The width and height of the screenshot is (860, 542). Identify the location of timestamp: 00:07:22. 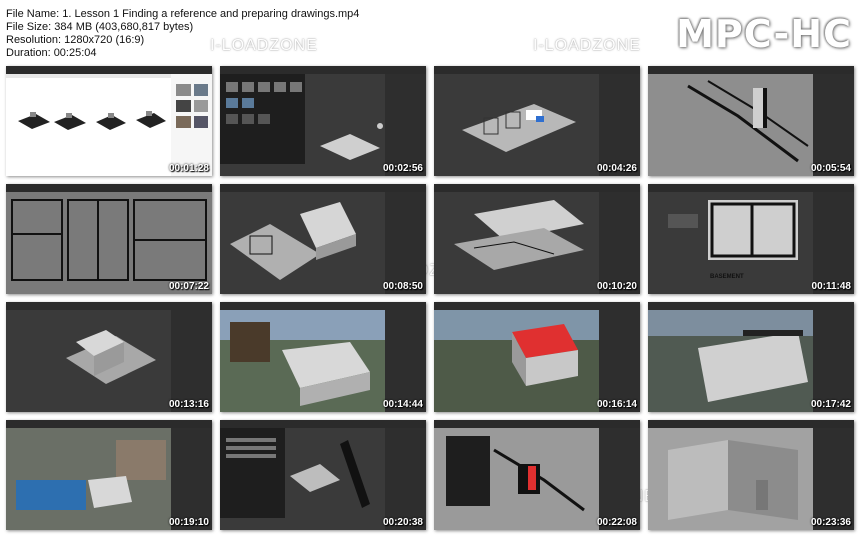
(188, 286).